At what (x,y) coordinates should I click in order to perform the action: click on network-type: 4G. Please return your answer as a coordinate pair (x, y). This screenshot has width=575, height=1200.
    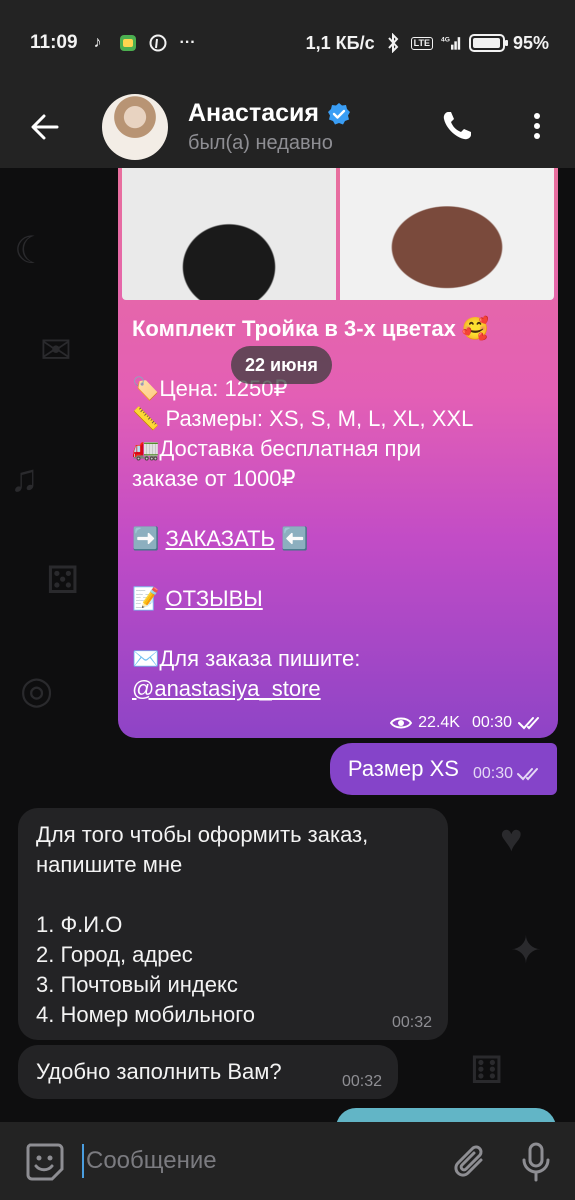
    Looking at the image, I should click on (445, 39).